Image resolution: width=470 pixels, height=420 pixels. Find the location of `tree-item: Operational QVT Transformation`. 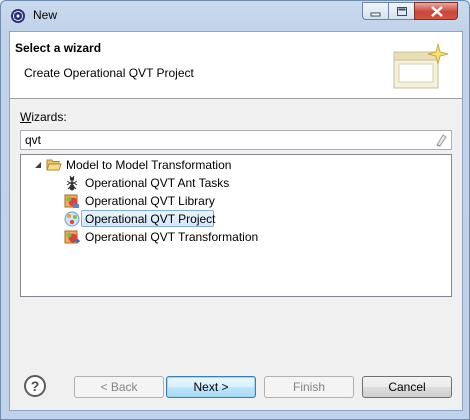

tree-item: Operational QVT Transformation is located at coordinates (236, 237).